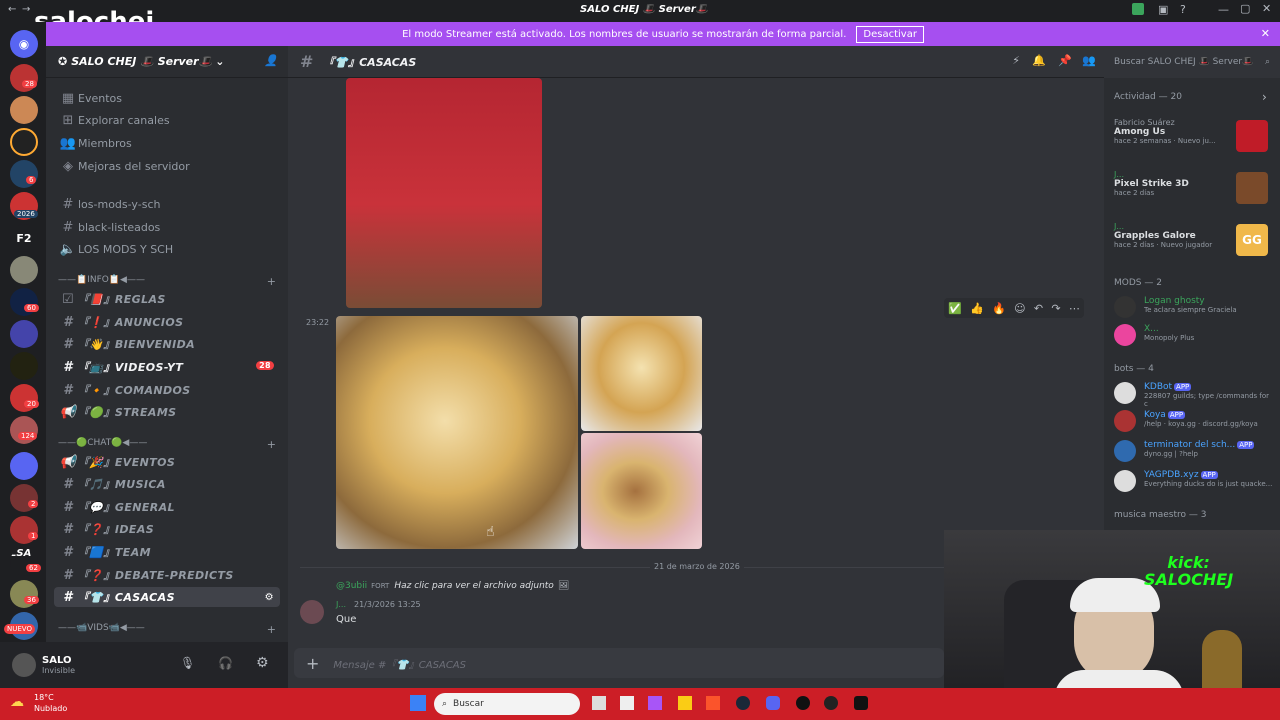 This screenshot has height=720, width=1280. What do you see at coordinates (1266, 8) in the screenshot?
I see `close-icon: ✕` at bounding box center [1266, 8].